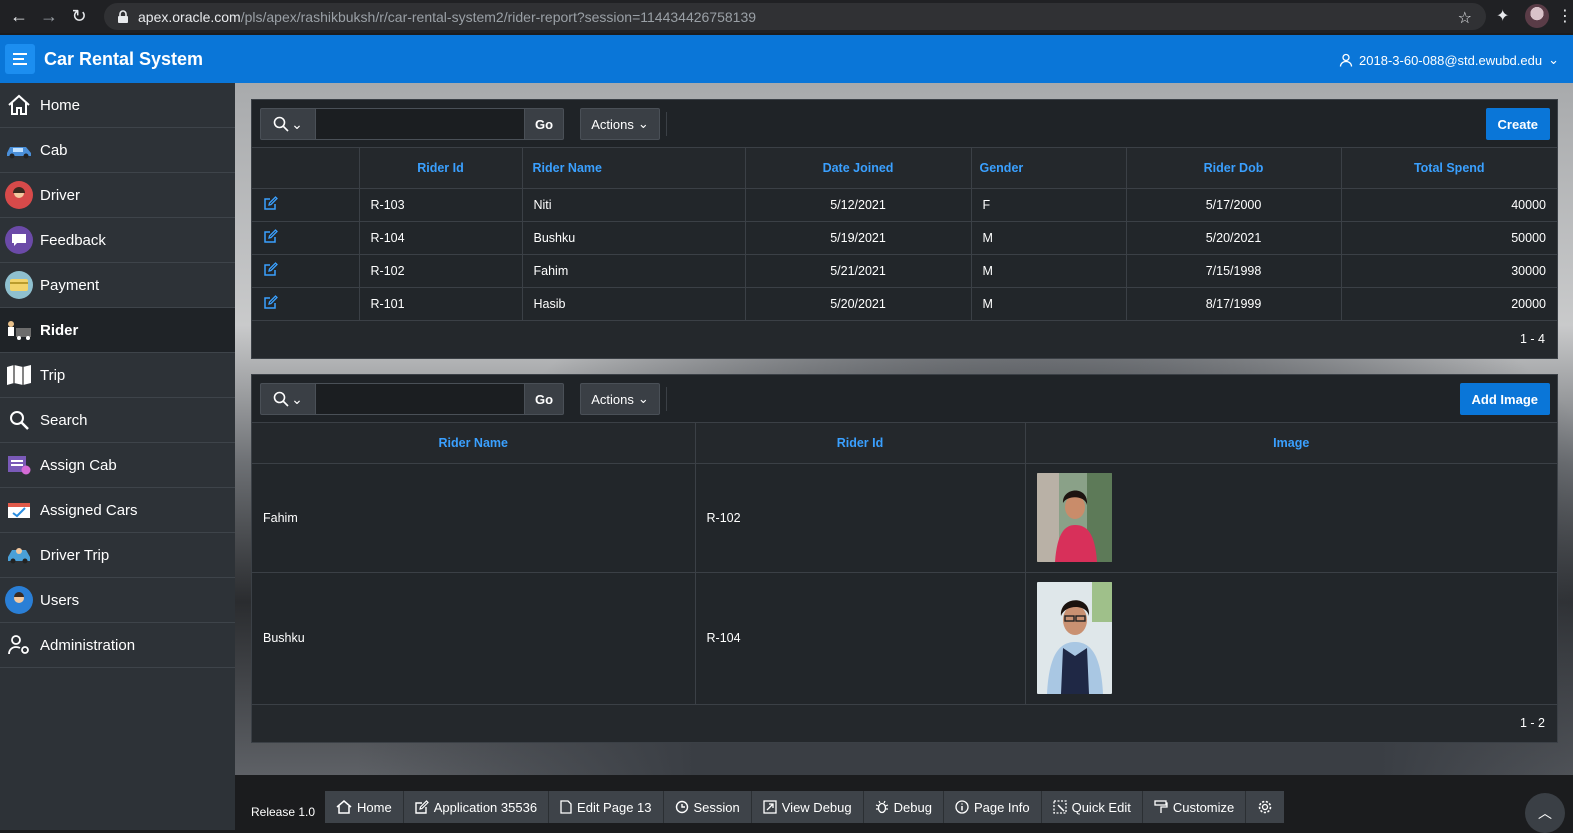  Describe the element at coordinates (634, 205) in the screenshot. I see `cell-rider-name: Niti` at that location.